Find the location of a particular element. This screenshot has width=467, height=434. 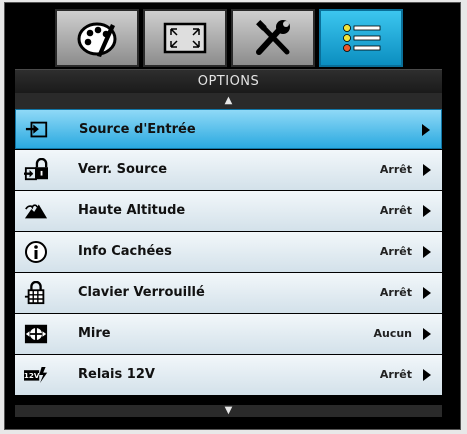

input-source-icon is located at coordinates (37, 130).